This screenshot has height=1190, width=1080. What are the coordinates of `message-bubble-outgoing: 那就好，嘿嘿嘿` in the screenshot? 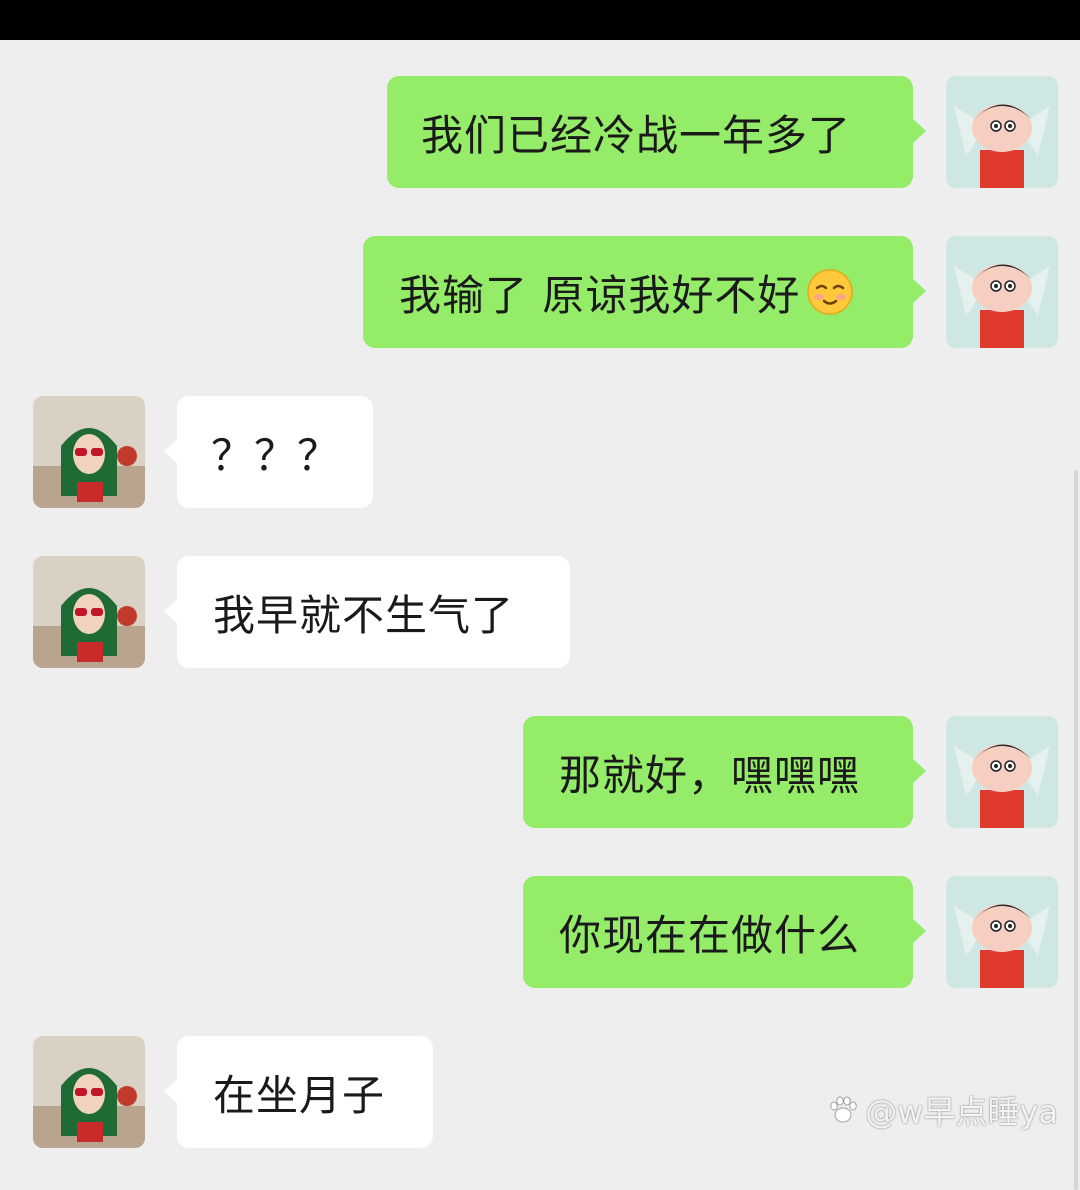 It's located at (718, 772).